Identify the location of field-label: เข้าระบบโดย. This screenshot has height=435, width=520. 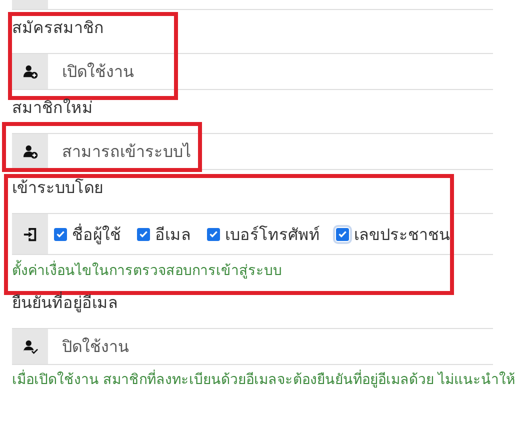
(58, 188).